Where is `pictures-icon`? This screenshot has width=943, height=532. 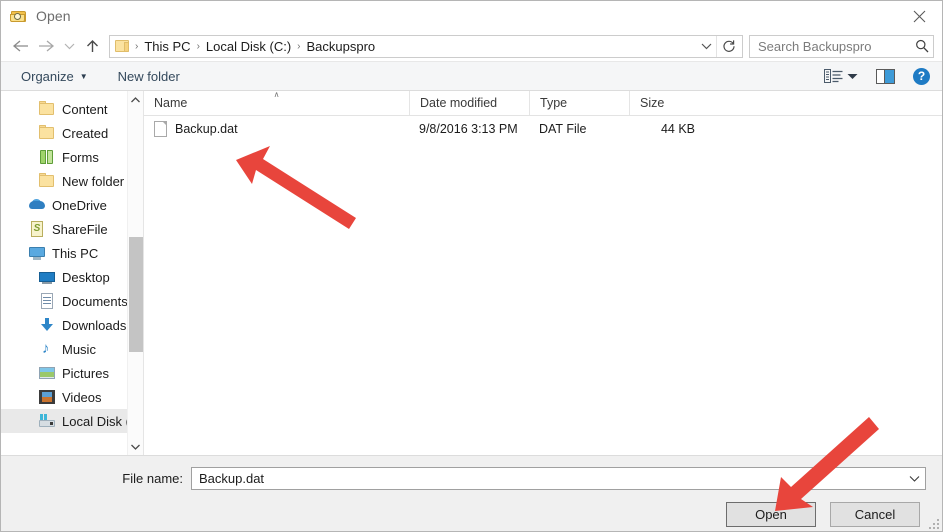 pictures-icon is located at coordinates (47, 373).